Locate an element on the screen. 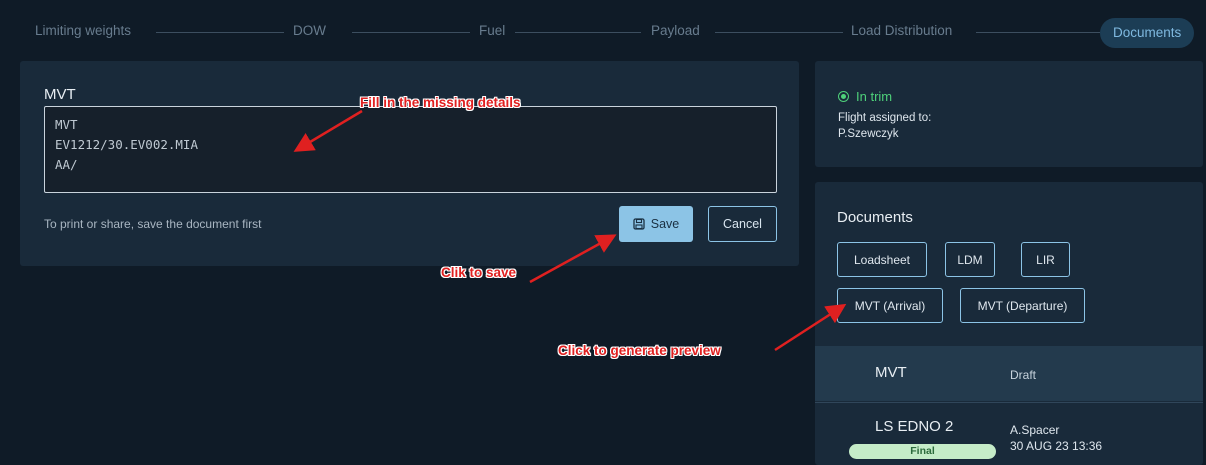  lir-button: LIR is located at coordinates (1045, 259).